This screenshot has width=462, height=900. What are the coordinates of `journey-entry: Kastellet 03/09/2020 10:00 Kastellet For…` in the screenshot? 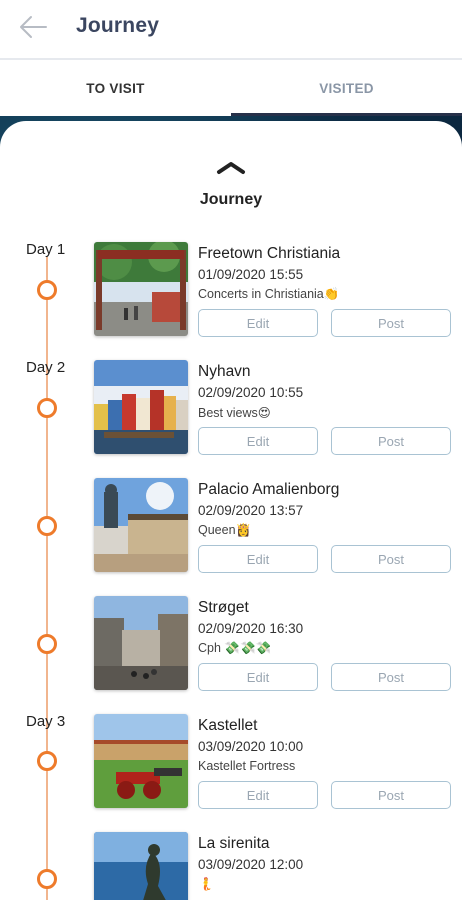 It's located at (274, 762).